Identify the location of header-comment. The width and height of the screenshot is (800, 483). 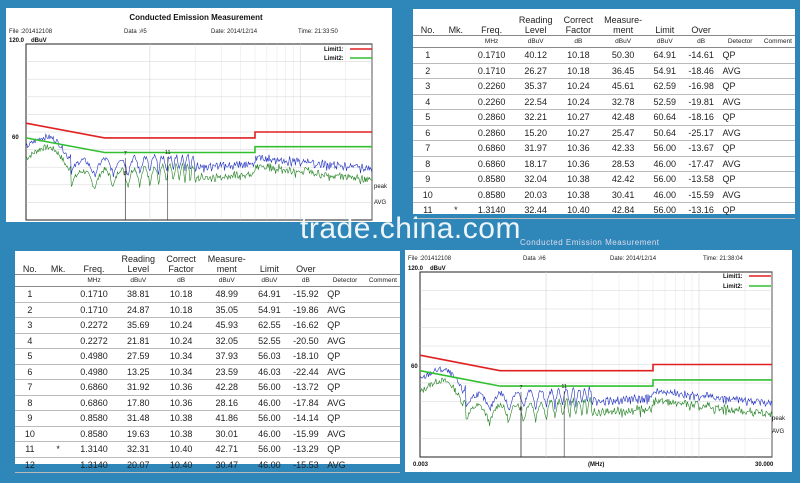
(778, 24).